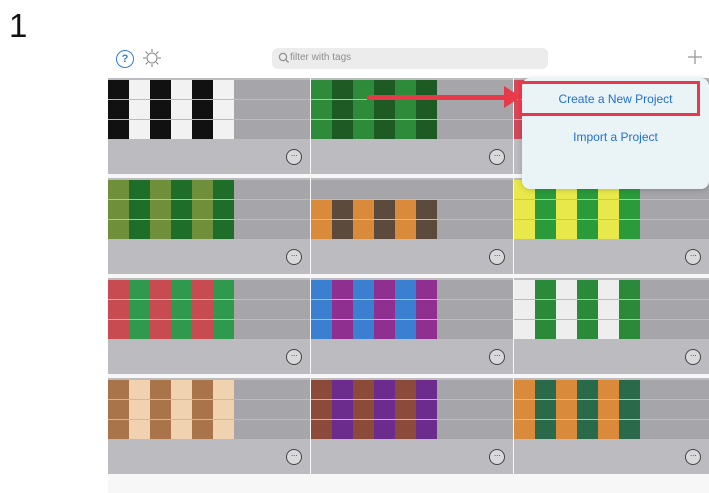 This screenshot has height=493, width=709. What do you see at coordinates (615, 137) in the screenshot?
I see `import-project-menu-item: Import a Project` at bounding box center [615, 137].